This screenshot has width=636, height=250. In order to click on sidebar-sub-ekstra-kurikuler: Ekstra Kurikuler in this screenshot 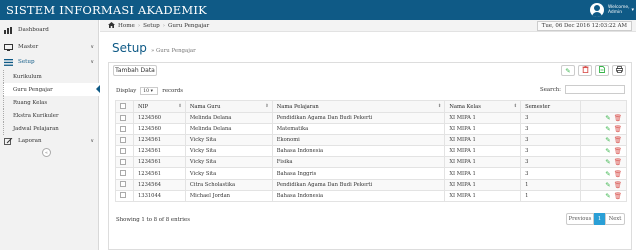, I will do `click(50, 115)`.